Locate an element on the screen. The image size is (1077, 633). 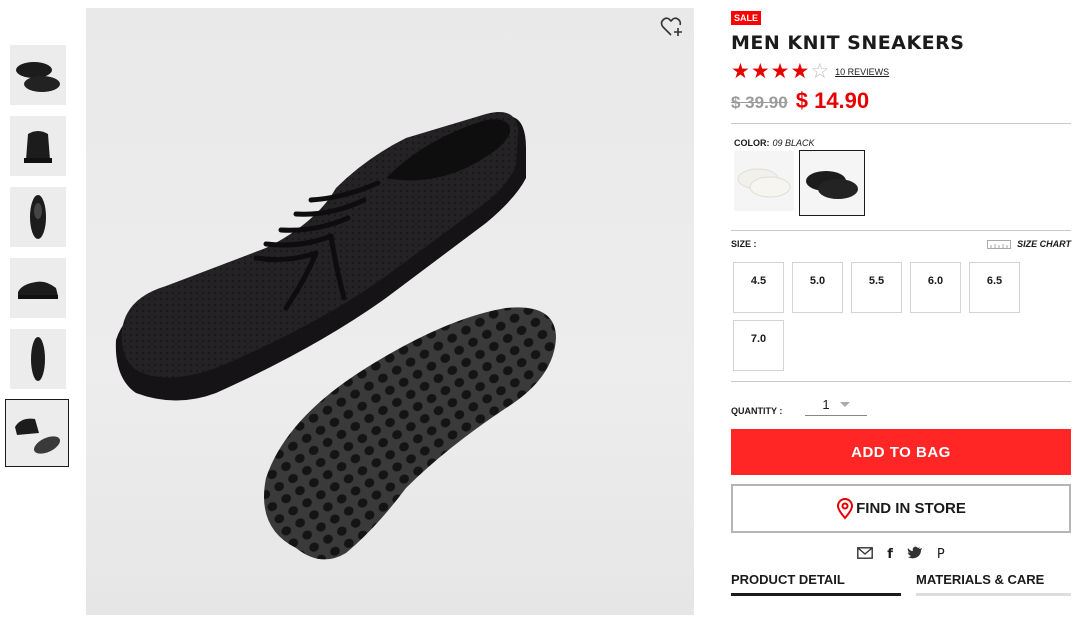
thumbnail-list is located at coordinates (37, 261).